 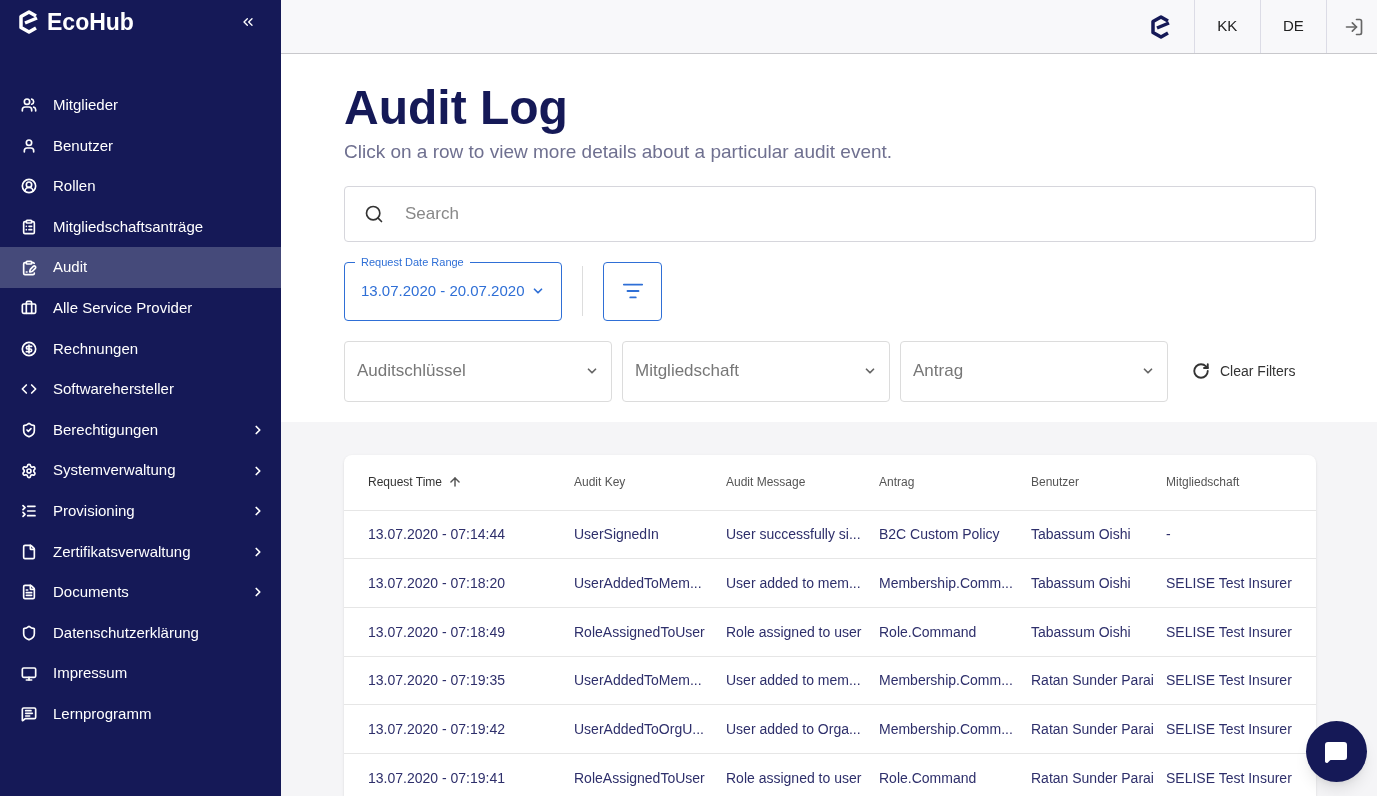 What do you see at coordinates (140, 349) in the screenshot?
I see `nav-item: Rechnungen` at bounding box center [140, 349].